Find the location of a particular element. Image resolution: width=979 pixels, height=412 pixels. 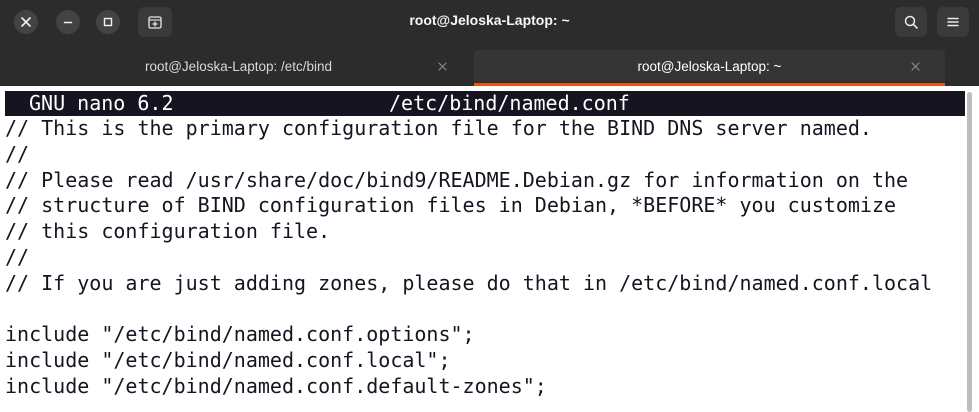

tab-etc-bind: root@Jeloska-Laptop: /etc/bind is located at coordinates (238, 66).